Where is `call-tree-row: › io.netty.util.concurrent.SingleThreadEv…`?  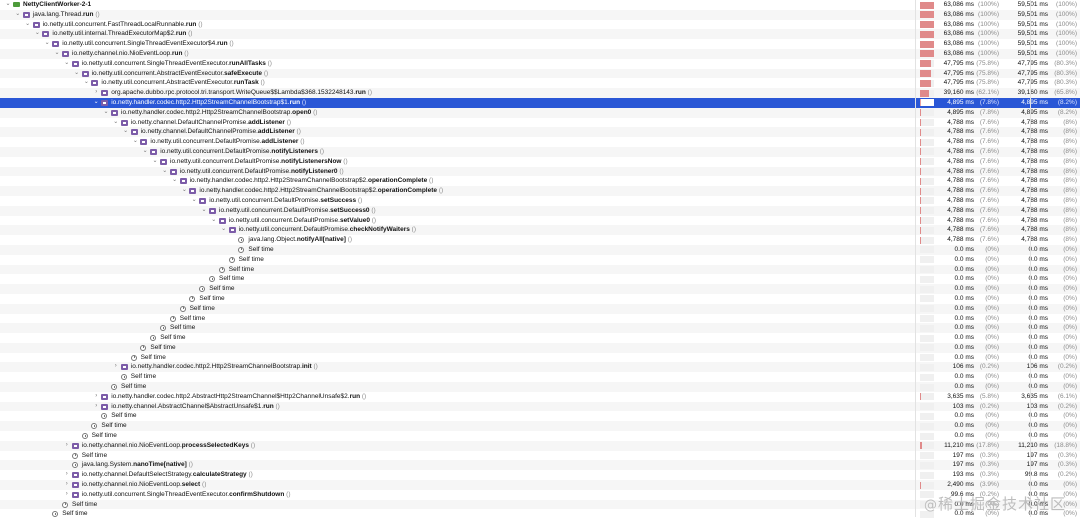
call-tree-row: › io.netty.util.concurrent.SingleThreadEv… is located at coordinates (540, 495).